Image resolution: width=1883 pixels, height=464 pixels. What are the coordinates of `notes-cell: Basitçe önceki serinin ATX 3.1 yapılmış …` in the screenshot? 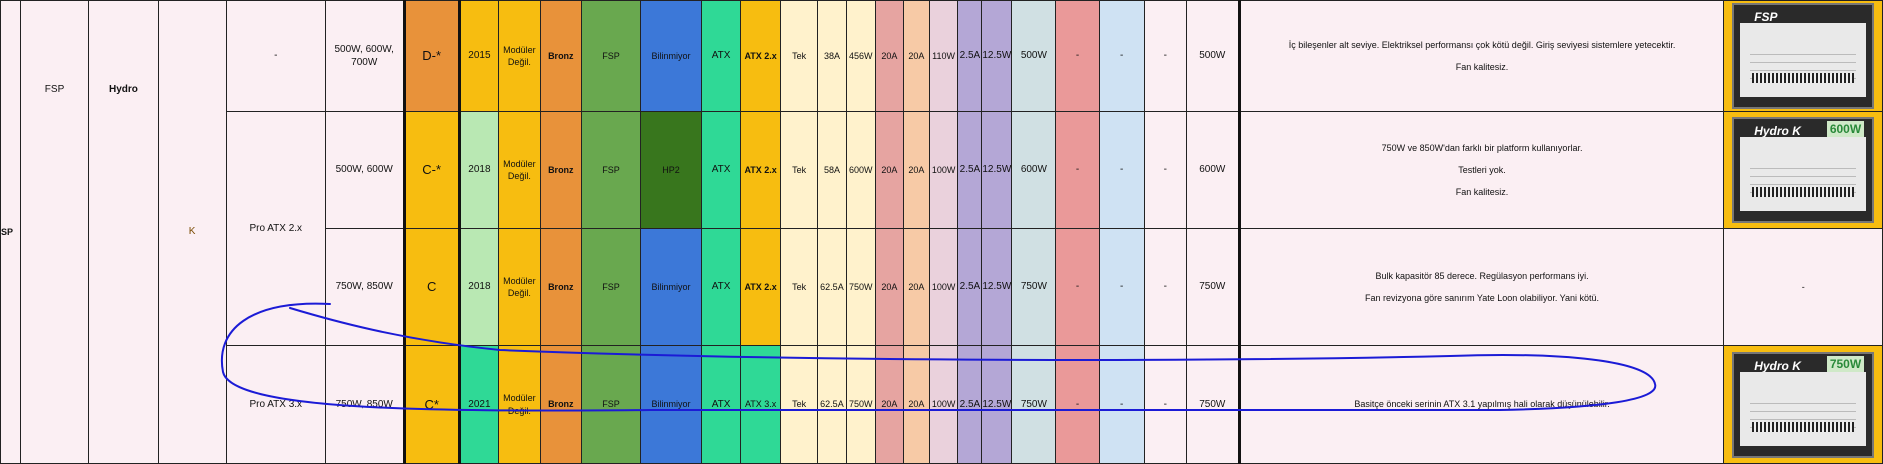 It's located at (1481, 404).